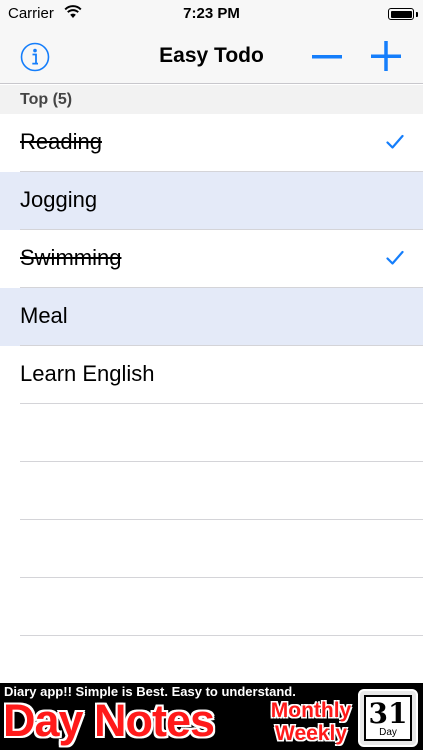 This screenshot has width=423, height=750. I want to click on section-header: Top (5), so click(211, 99).